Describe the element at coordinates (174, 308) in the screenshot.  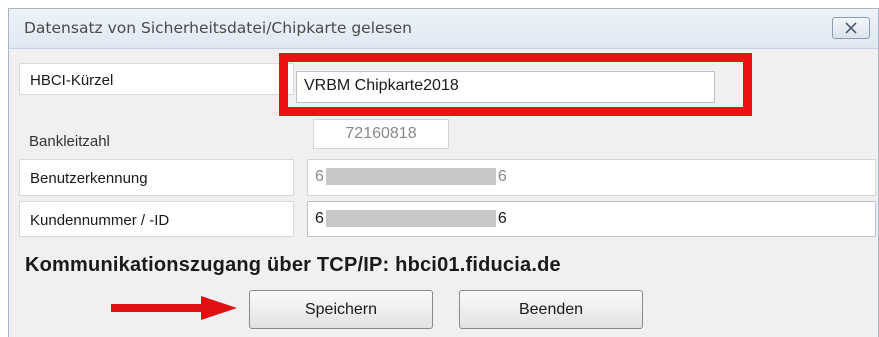
I see `arrow-right-icon` at that location.